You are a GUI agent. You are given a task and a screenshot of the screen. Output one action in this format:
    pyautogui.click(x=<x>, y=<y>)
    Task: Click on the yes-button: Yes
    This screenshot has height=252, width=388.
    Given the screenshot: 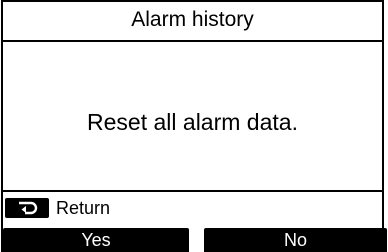 What is the action you would take?
    pyautogui.click(x=96, y=240)
    